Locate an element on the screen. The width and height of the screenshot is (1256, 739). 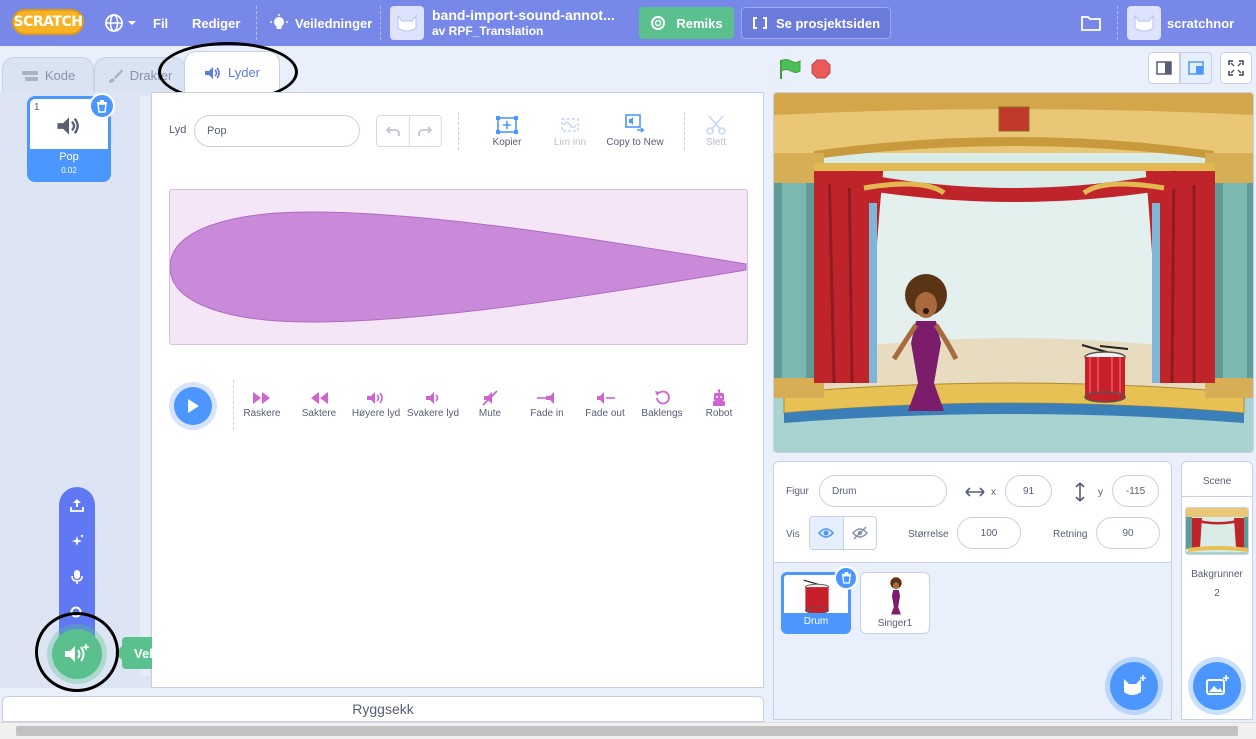
effect-slower-button: Saktere is located at coordinates (319, 403).